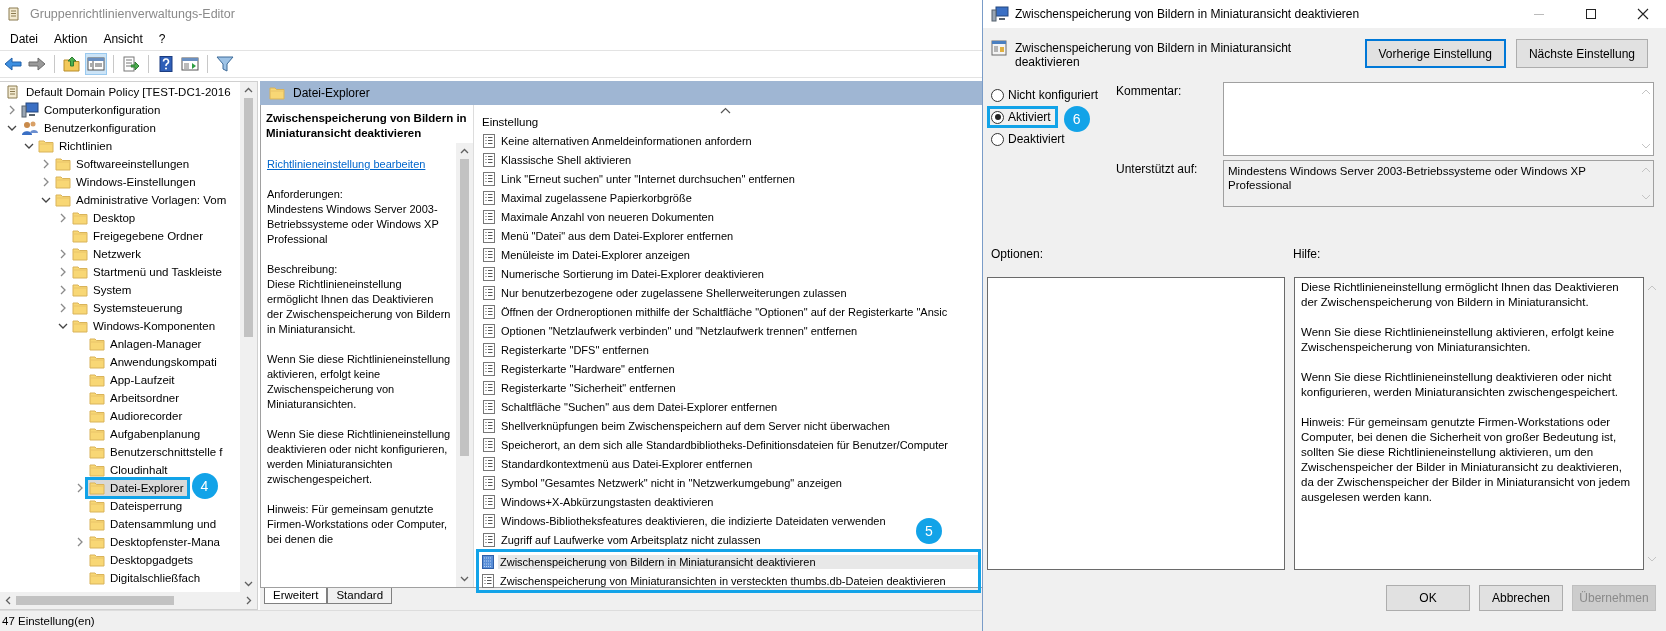 The image size is (1666, 631). Describe the element at coordinates (137, 488) in the screenshot. I see `tree-item: Datei-Explorer` at that location.